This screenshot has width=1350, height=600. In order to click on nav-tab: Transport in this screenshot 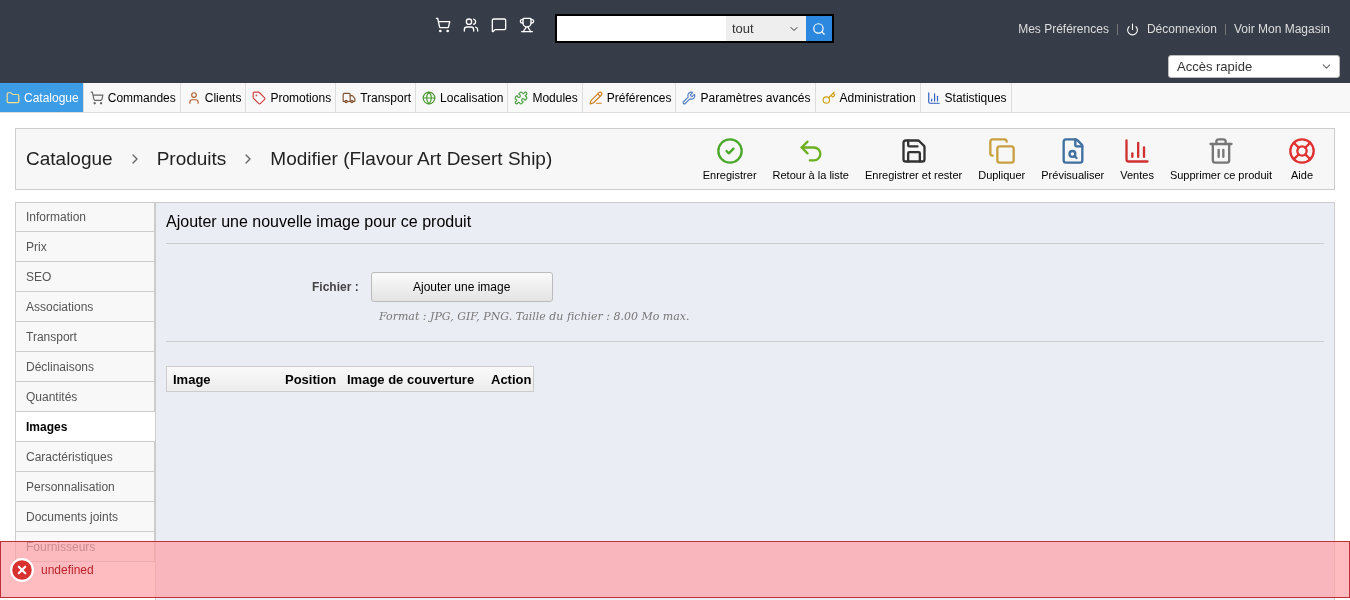, I will do `click(376, 97)`.